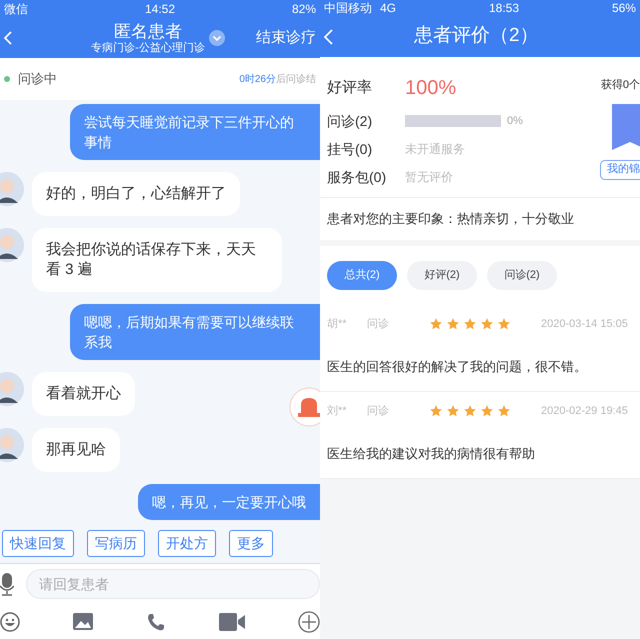  I want to click on rating-value: 100%, so click(430, 88).